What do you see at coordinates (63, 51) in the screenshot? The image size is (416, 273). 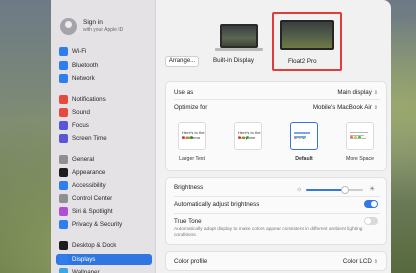 I see `wifi-icon` at bounding box center [63, 51].